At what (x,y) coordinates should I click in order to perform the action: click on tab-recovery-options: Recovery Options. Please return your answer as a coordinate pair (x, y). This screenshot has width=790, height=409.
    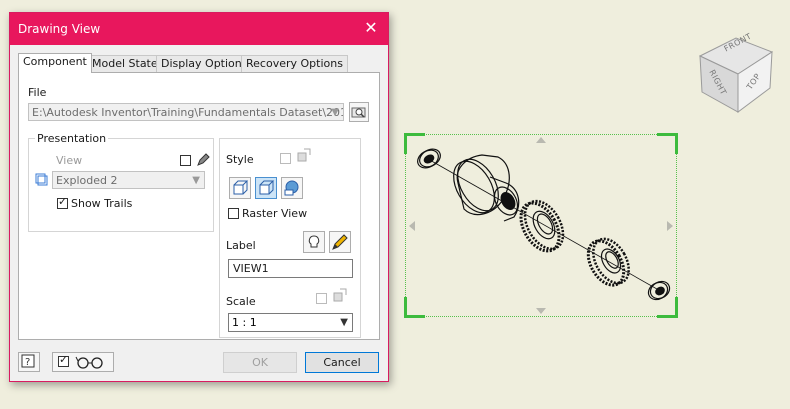
    Looking at the image, I should click on (294, 63).